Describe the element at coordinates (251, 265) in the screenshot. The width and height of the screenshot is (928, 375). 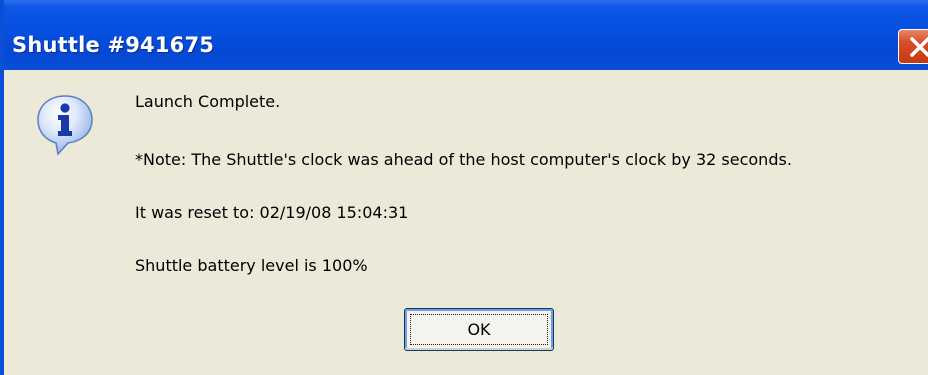
I see `message-line-battery: Shuttle battery level is 100%` at that location.